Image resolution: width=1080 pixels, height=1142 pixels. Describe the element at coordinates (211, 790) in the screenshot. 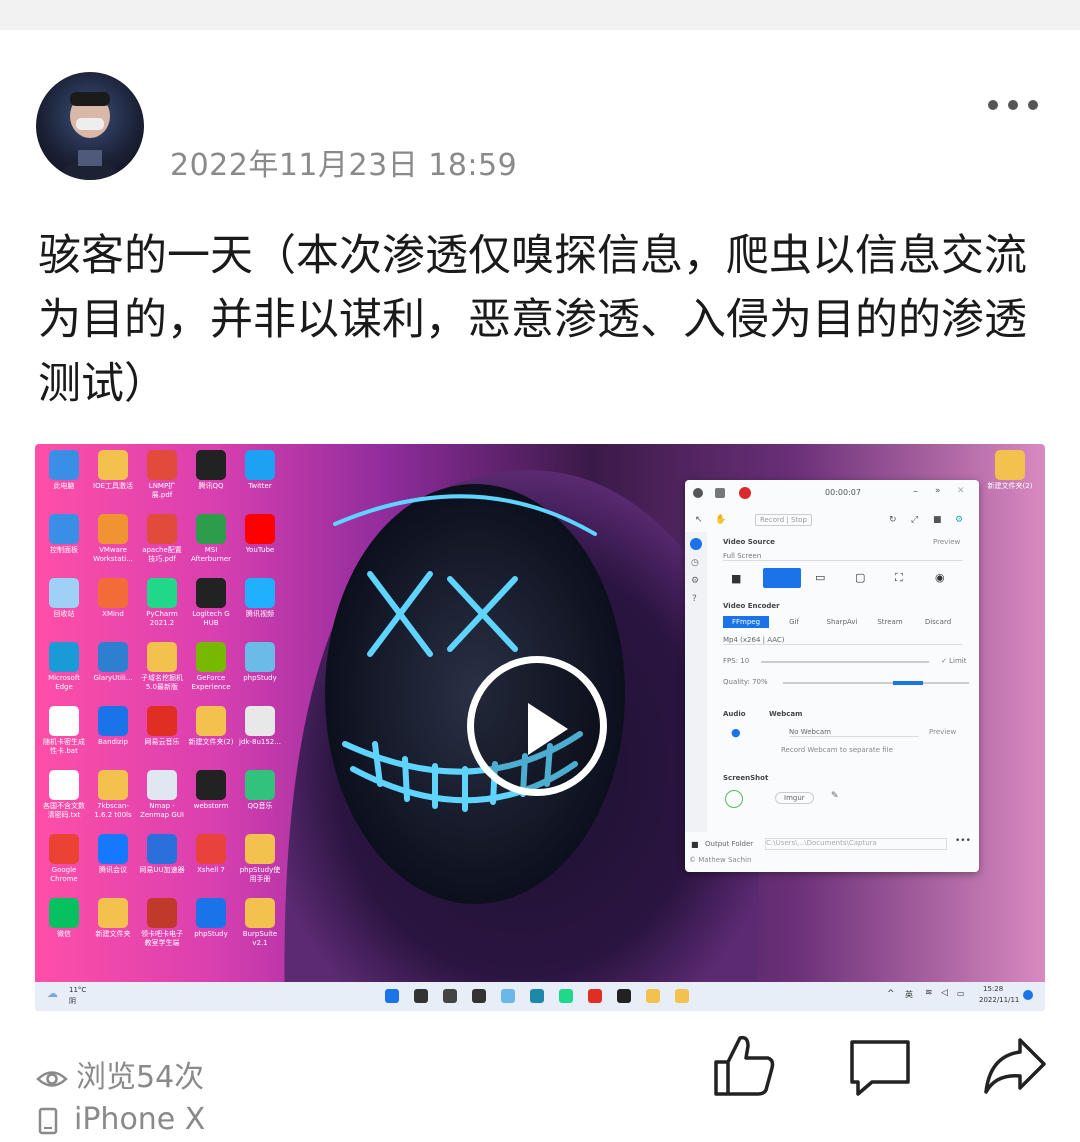

I see `desktop-icon: webstorm` at that location.